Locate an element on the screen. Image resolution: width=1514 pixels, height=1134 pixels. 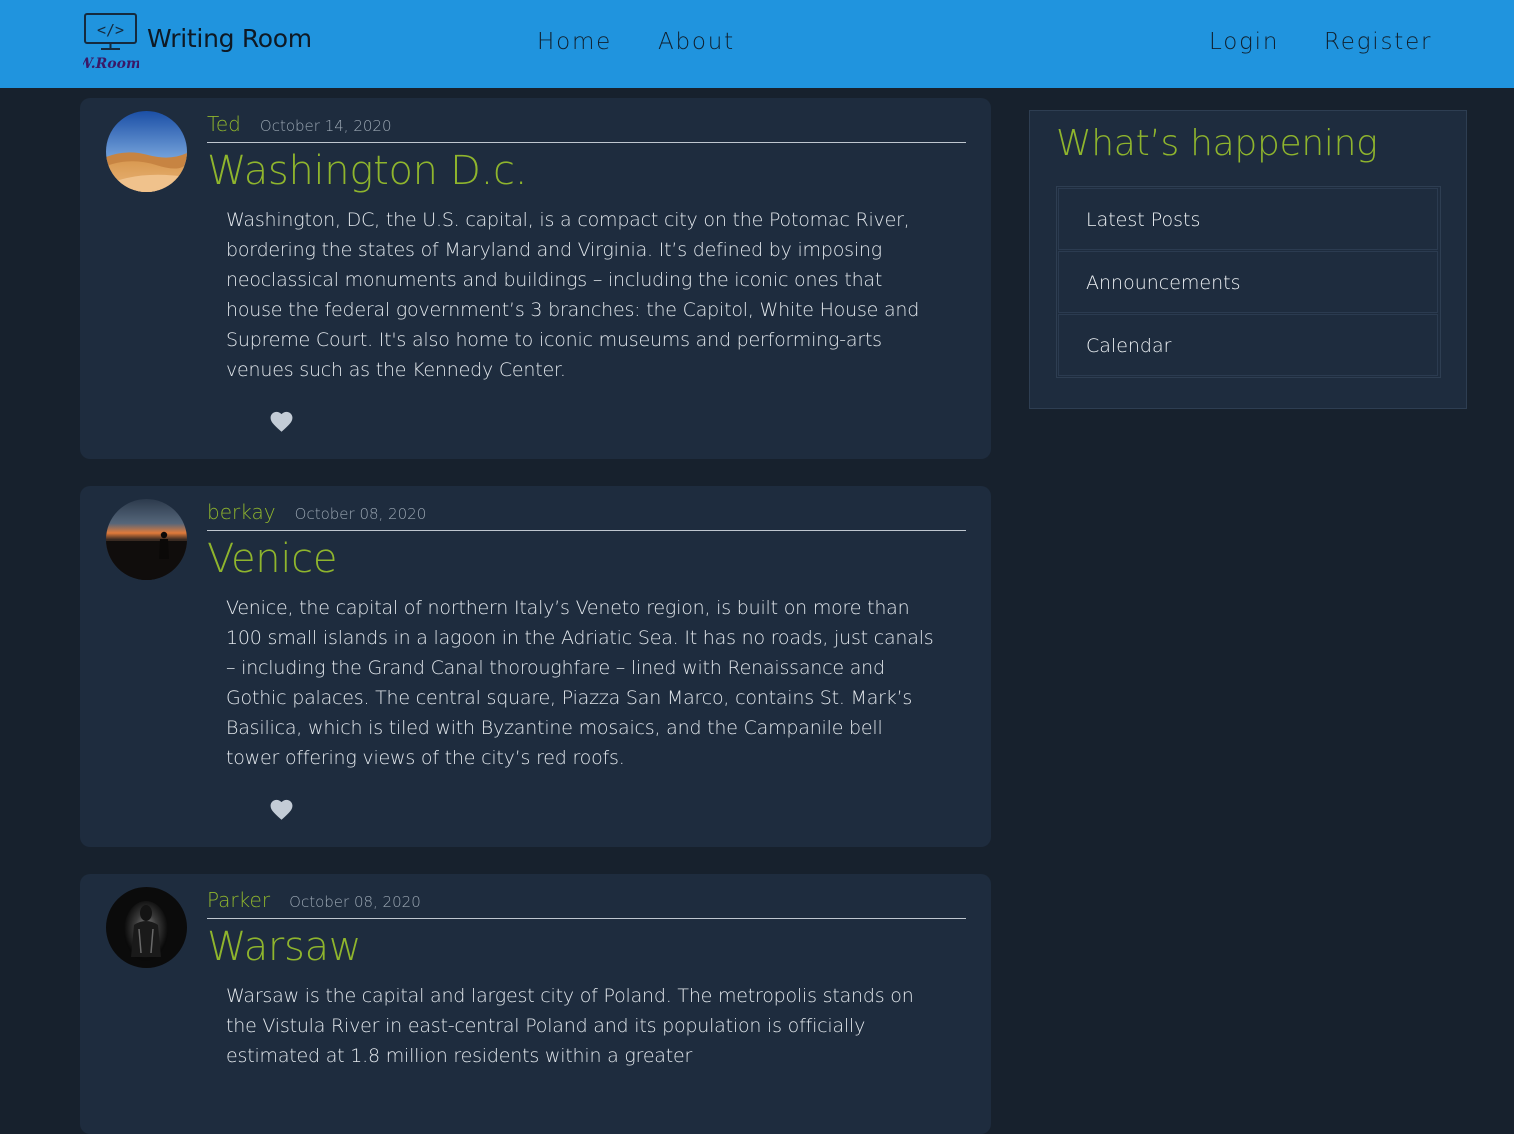
nav-home-link: Home is located at coordinates (574, 42).